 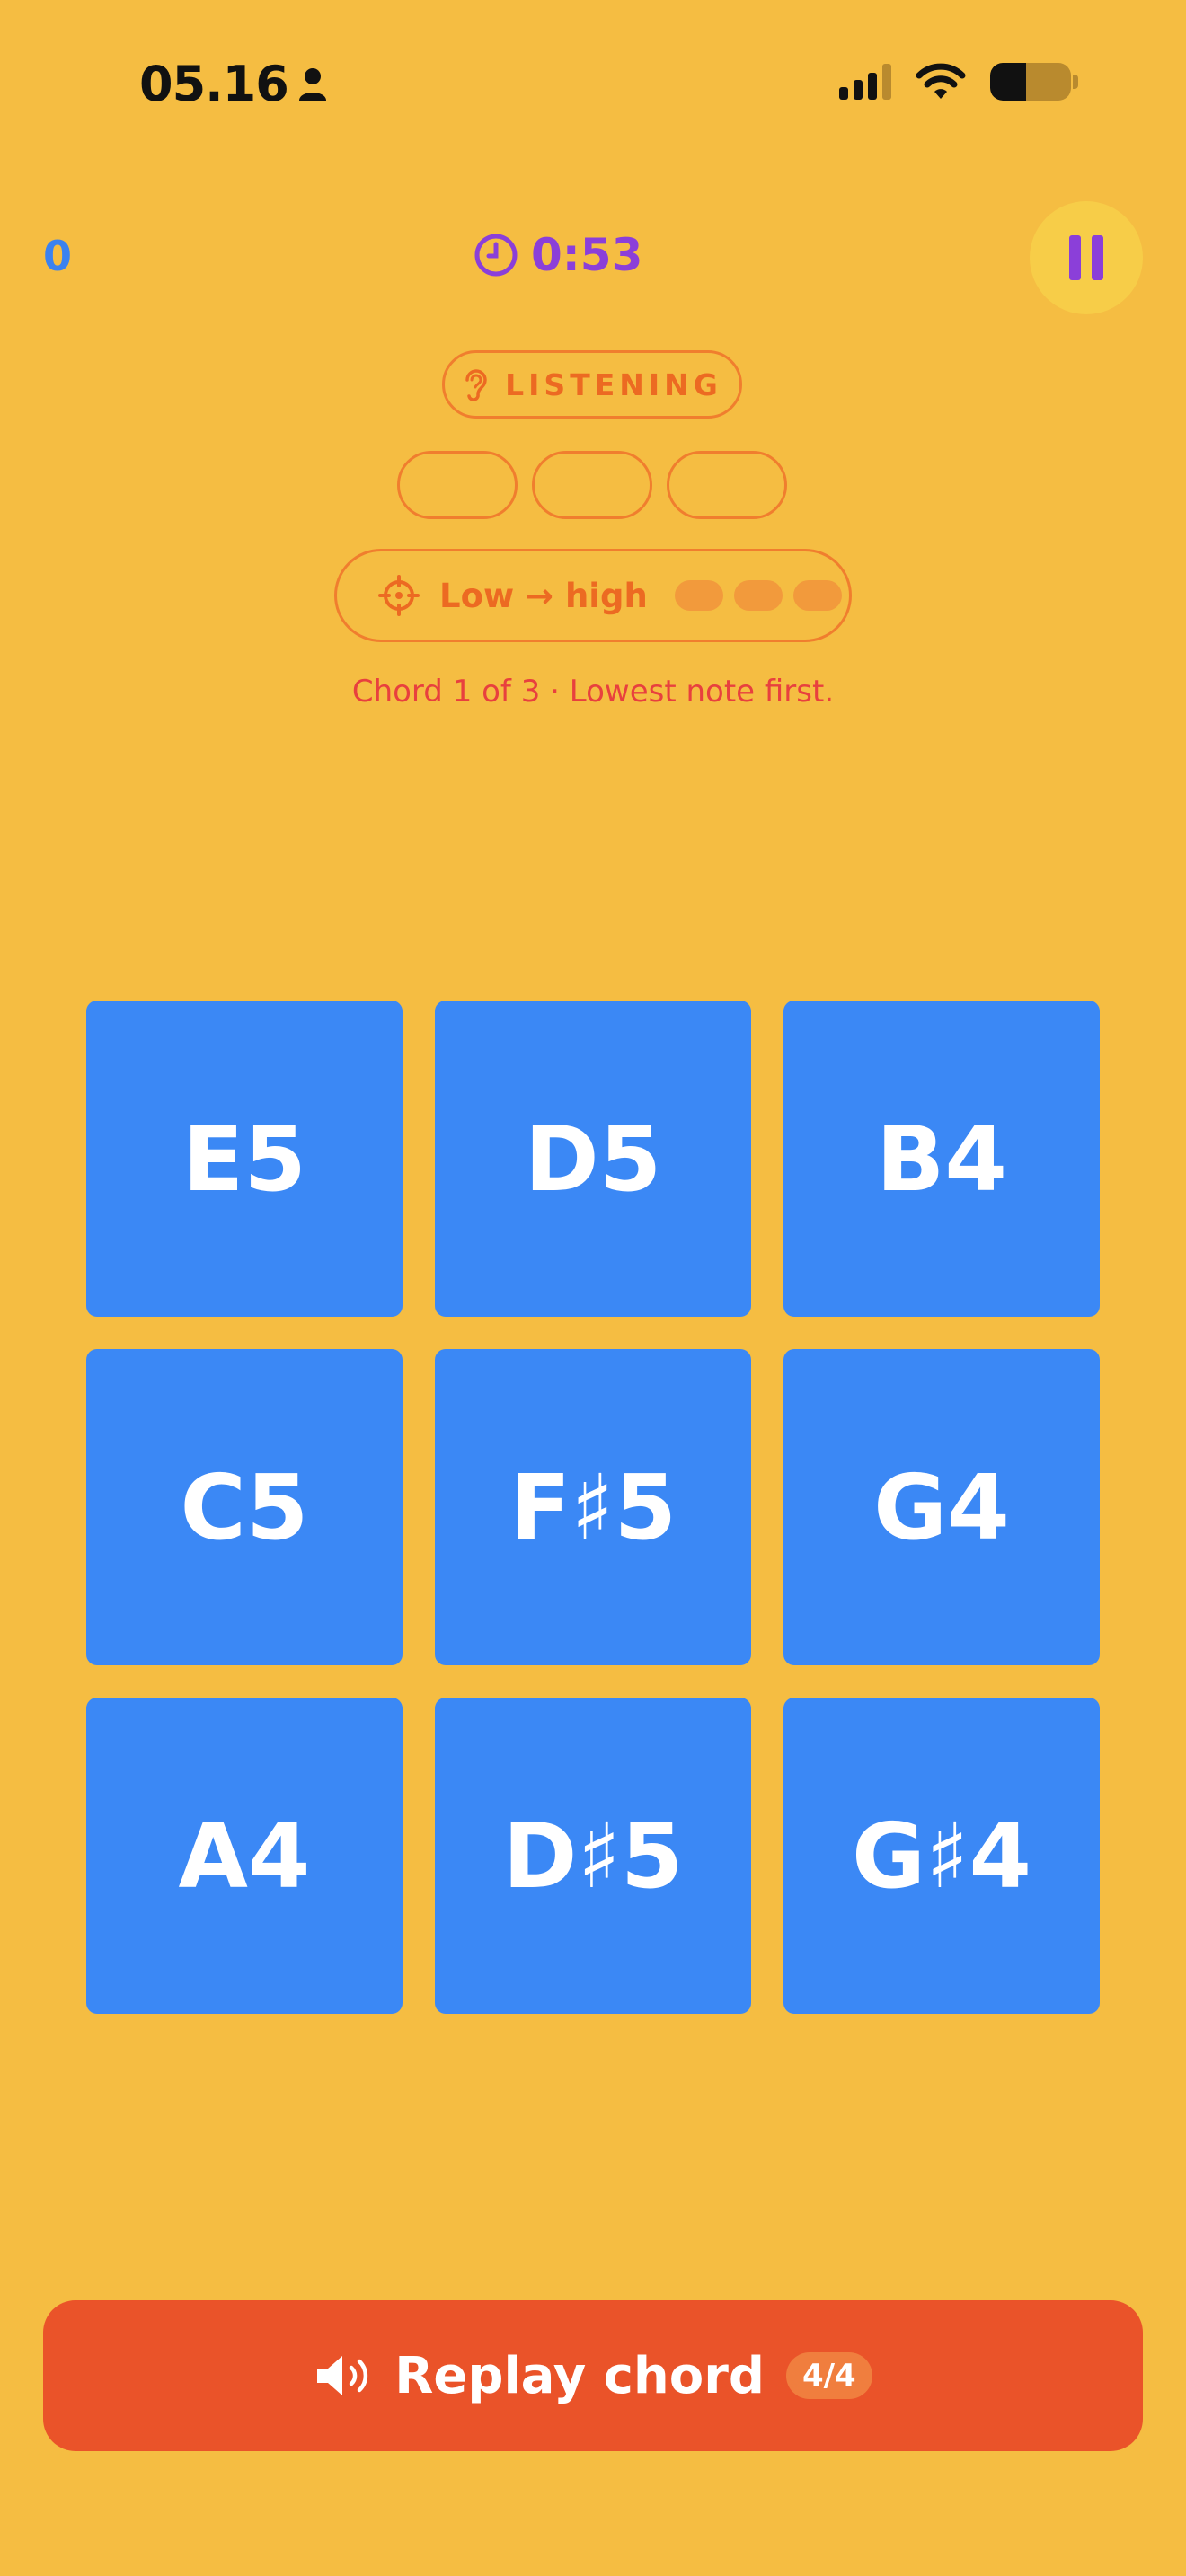 I want to click on replay-label: Replay chord, so click(x=579, y=2375).